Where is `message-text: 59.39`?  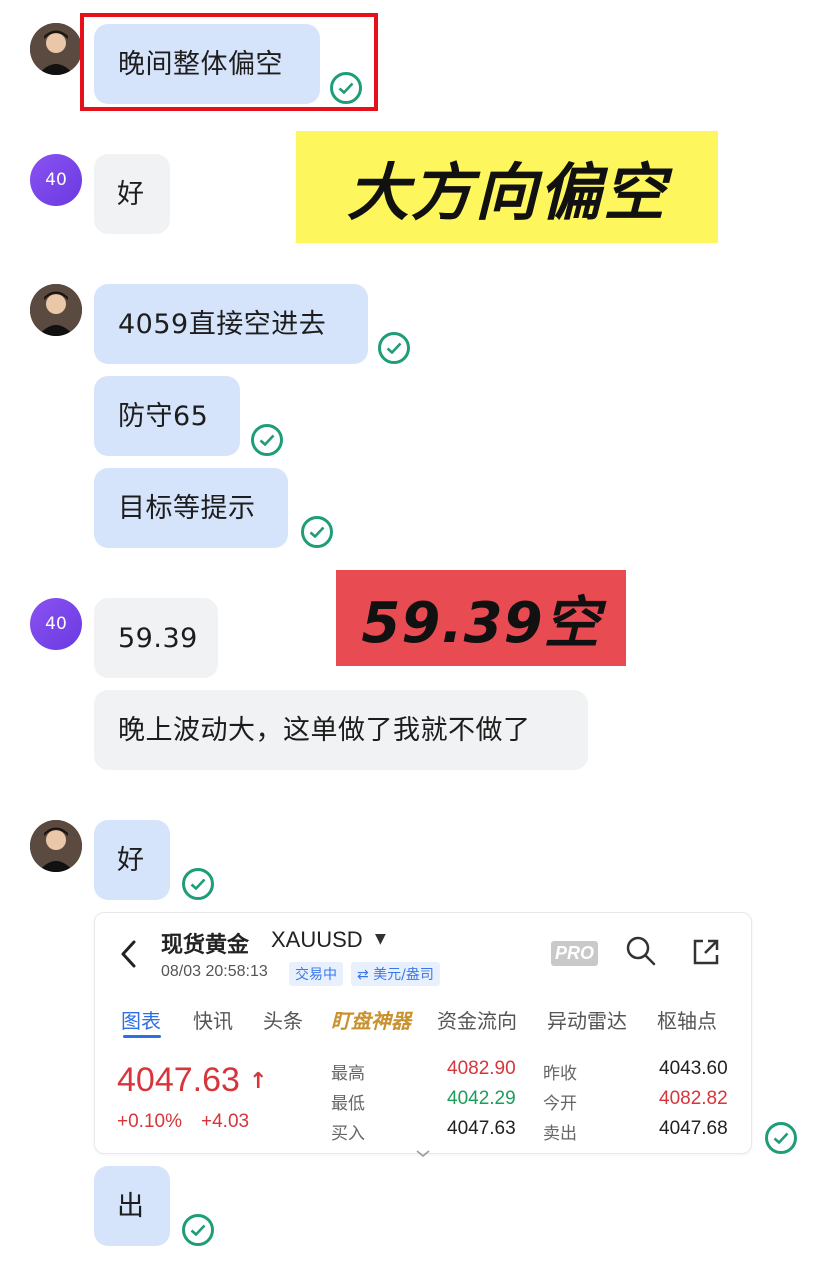 message-text: 59.39 is located at coordinates (158, 638).